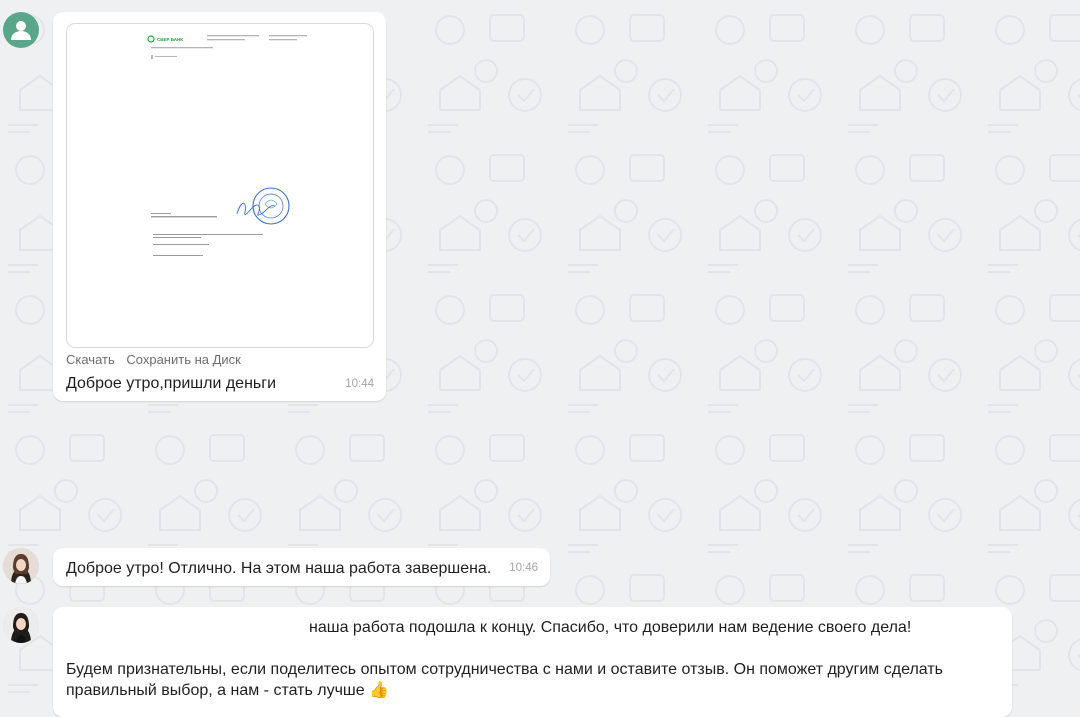  I want to click on user-icon, so click(21, 30).